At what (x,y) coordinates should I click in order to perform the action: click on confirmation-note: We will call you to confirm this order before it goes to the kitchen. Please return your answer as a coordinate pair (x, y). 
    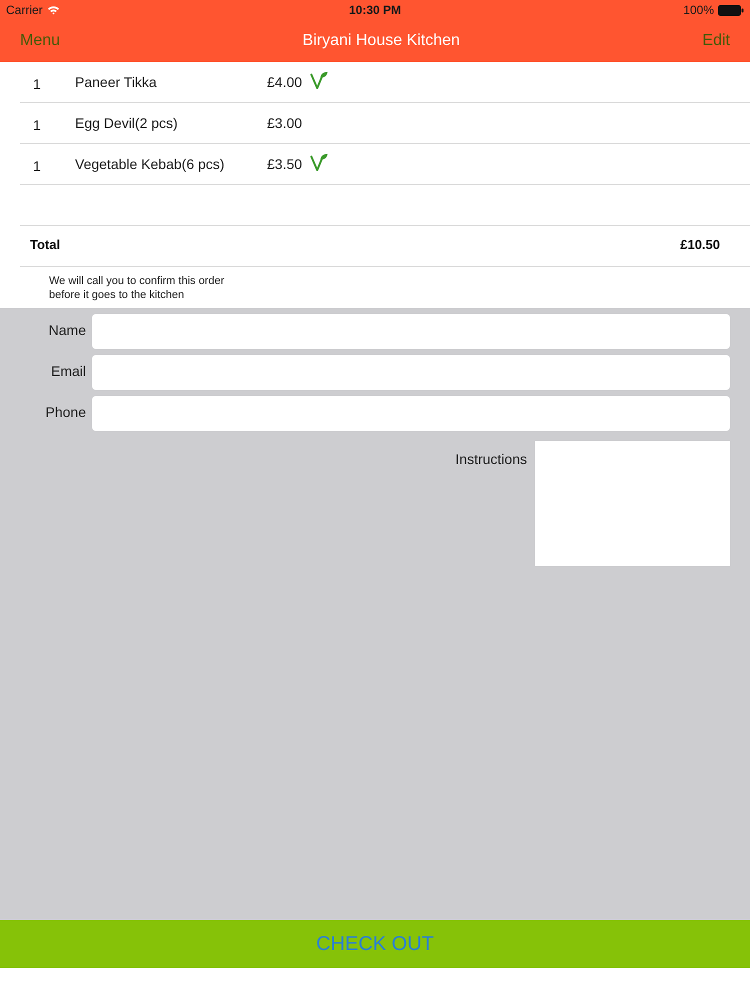
    Looking at the image, I should click on (136, 288).